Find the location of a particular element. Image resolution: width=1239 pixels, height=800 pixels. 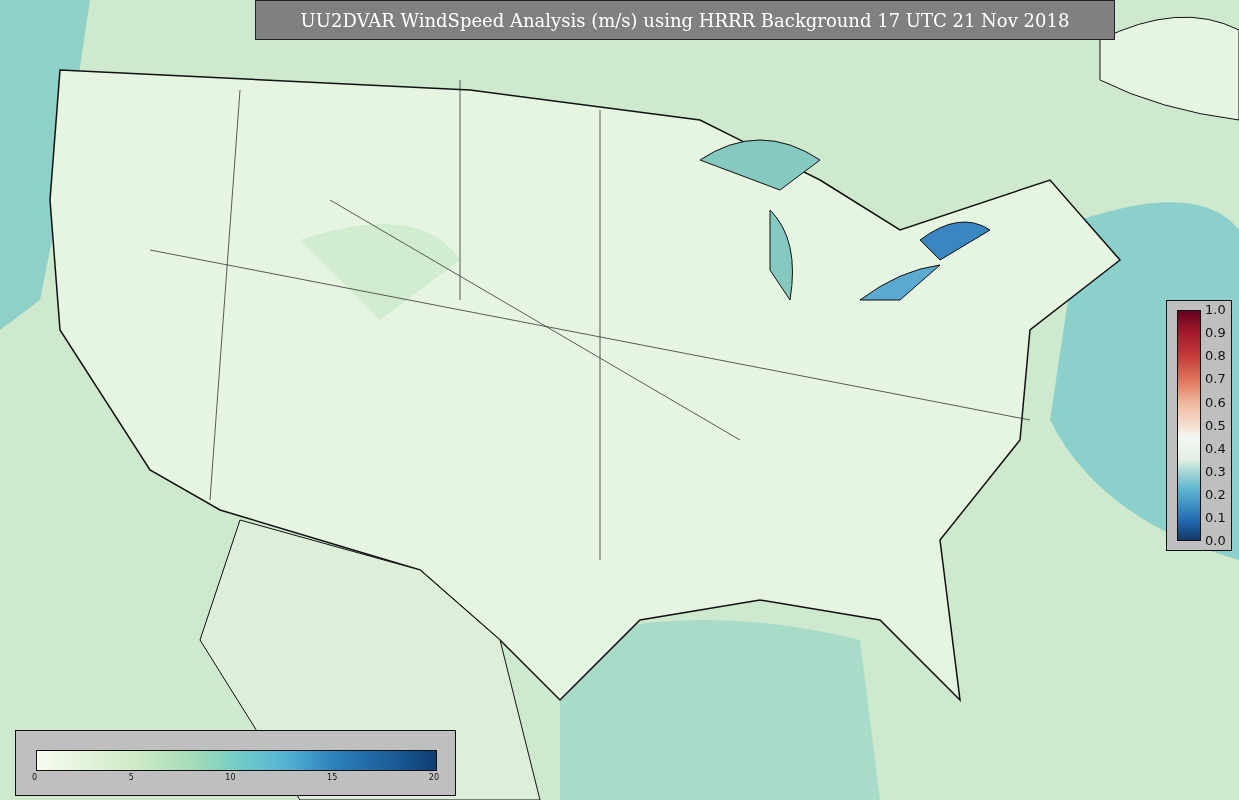

tick-label: 0.6 is located at coordinates (1215, 402).